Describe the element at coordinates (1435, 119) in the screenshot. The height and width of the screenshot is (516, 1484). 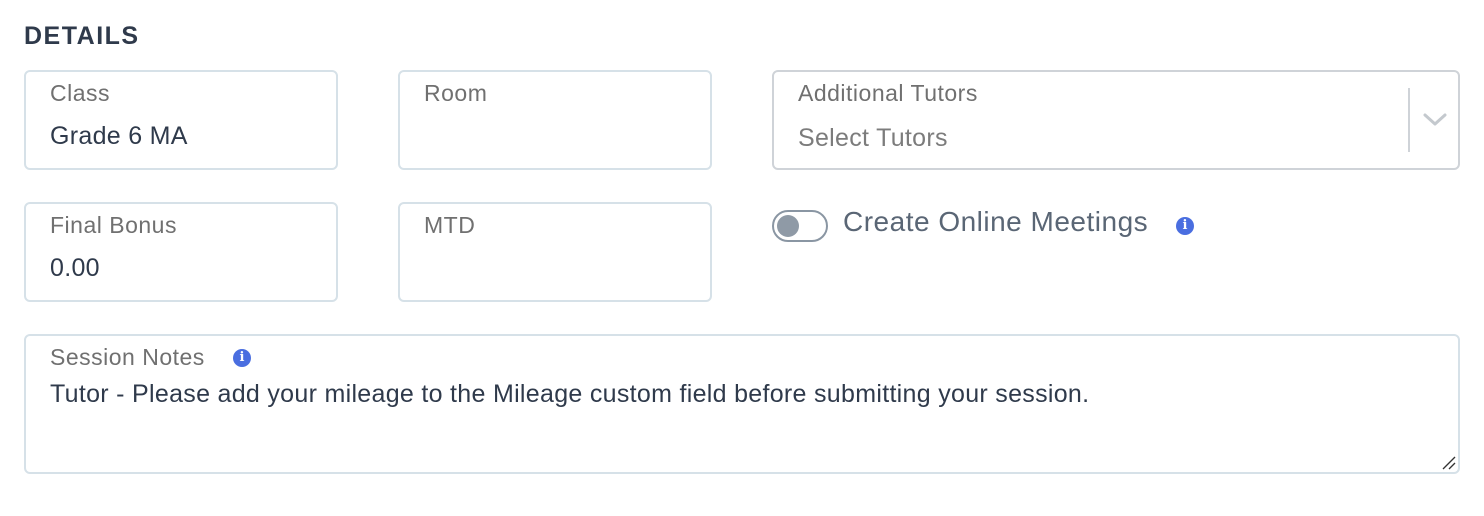
I see `chevron-down-icon` at that location.